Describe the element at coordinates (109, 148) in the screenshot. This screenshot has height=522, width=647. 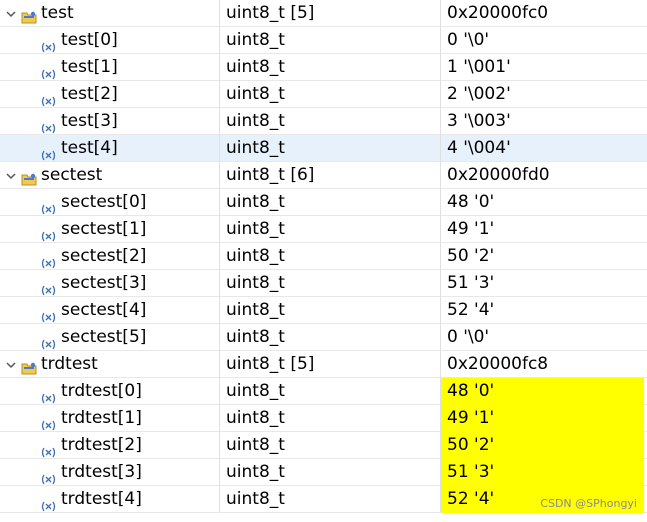
I see `name-cell: test[4]` at that location.